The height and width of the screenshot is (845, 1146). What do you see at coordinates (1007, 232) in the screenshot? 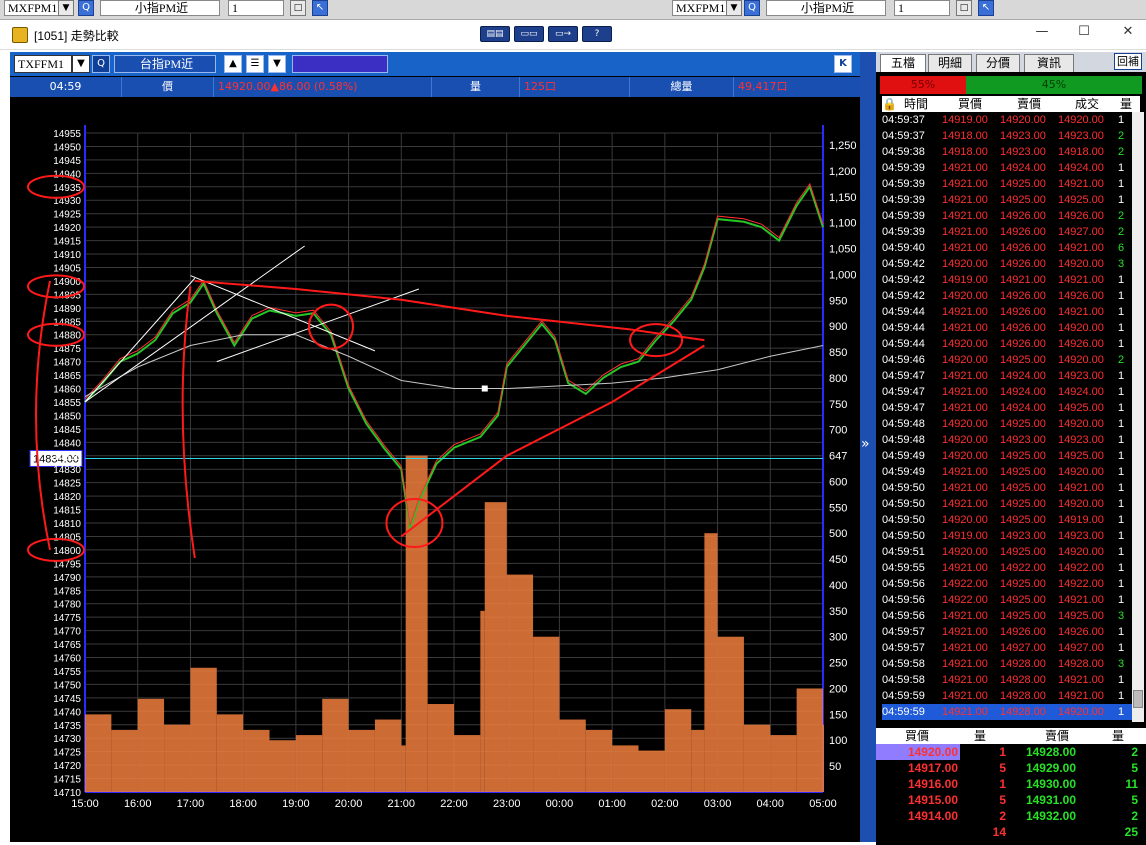
I see `table-row: 04:59:39 14921.00 14926.00 14927.00 2` at bounding box center [1007, 232].